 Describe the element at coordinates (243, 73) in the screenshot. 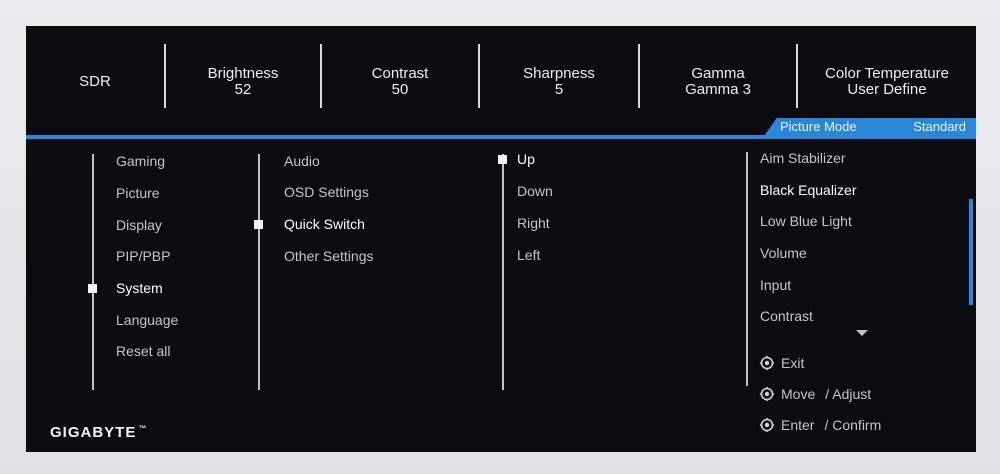

I see `brightness-label: Brightness` at that location.